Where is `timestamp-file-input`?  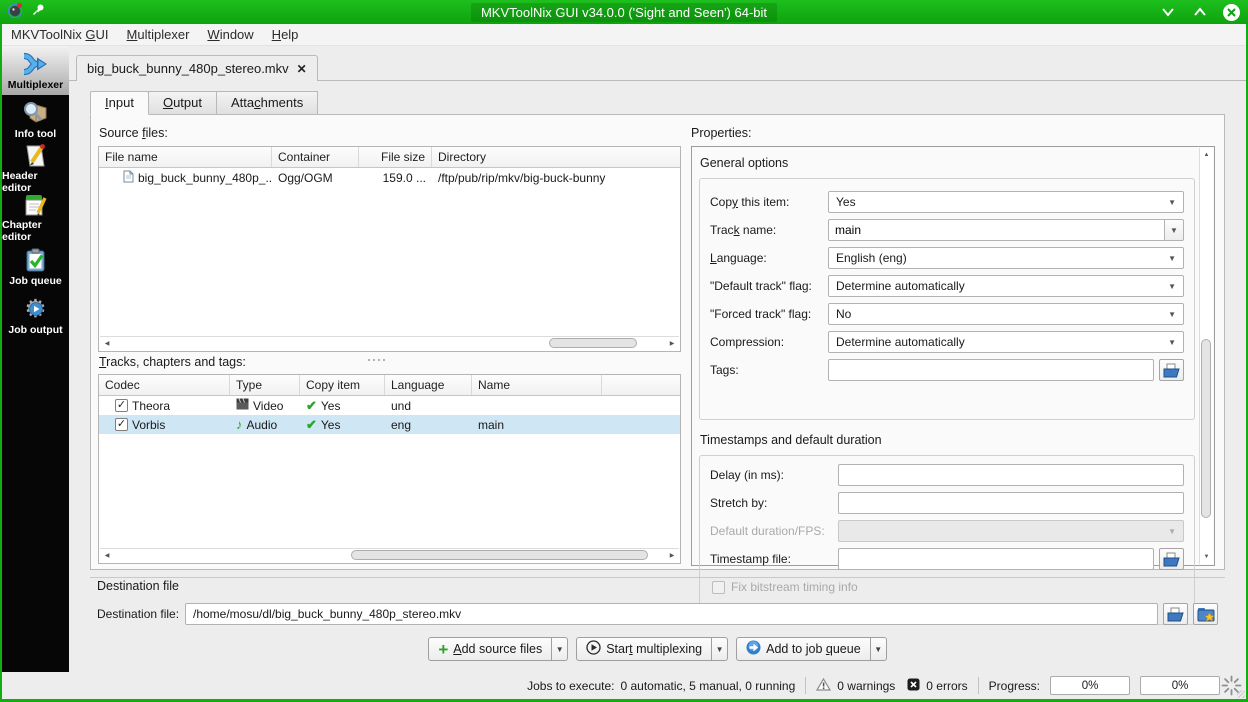
timestamp-file-input is located at coordinates (996, 559).